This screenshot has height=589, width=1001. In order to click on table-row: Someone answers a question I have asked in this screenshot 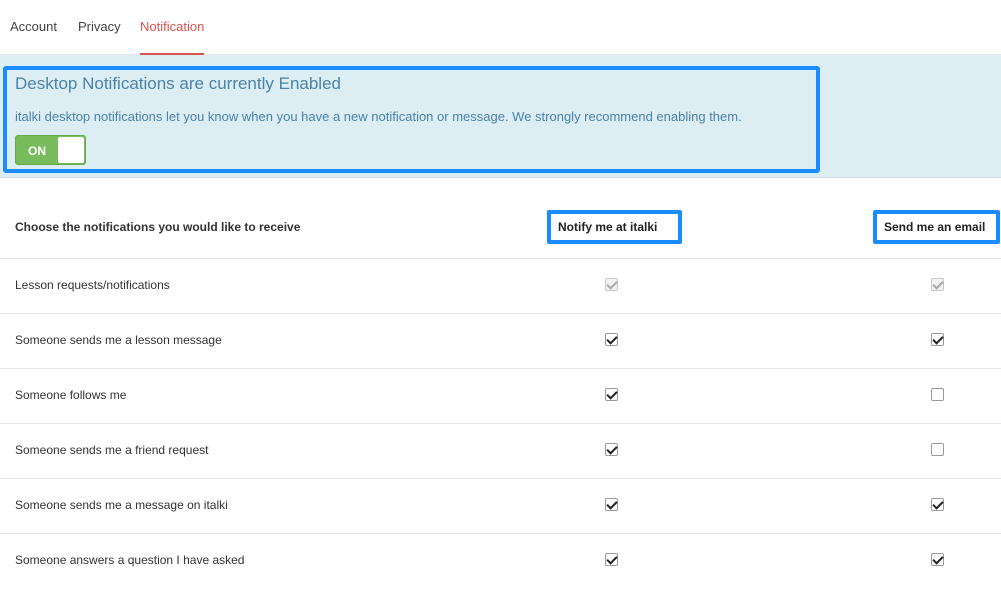, I will do `click(500, 561)`.